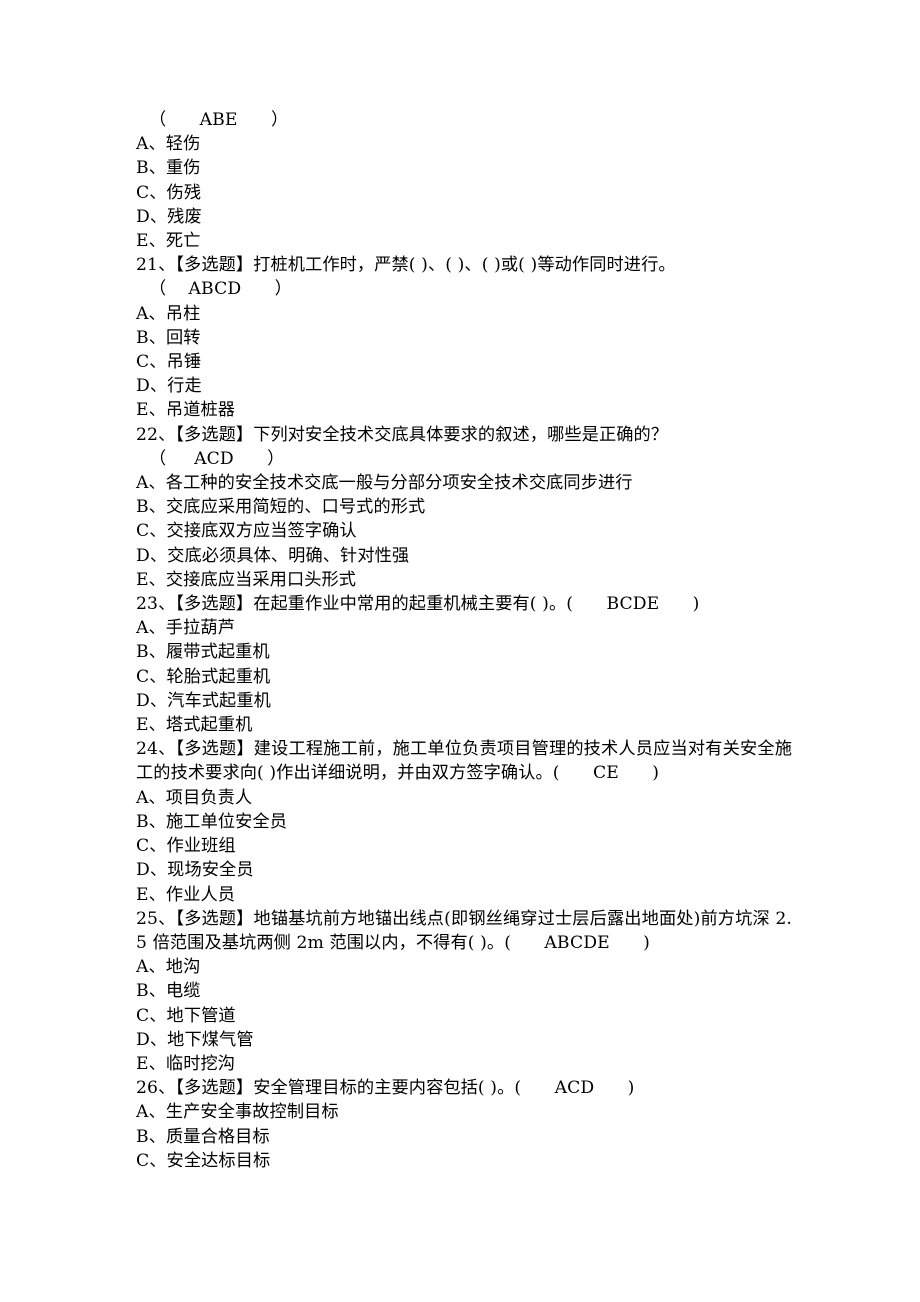 Image resolution: width=920 pixels, height=1302 pixels. What do you see at coordinates (418, 604) in the screenshot?
I see `question-line: 23、【多选题】在起重作业中常用的起重机械主要有( )。( BCDE )` at bounding box center [418, 604].